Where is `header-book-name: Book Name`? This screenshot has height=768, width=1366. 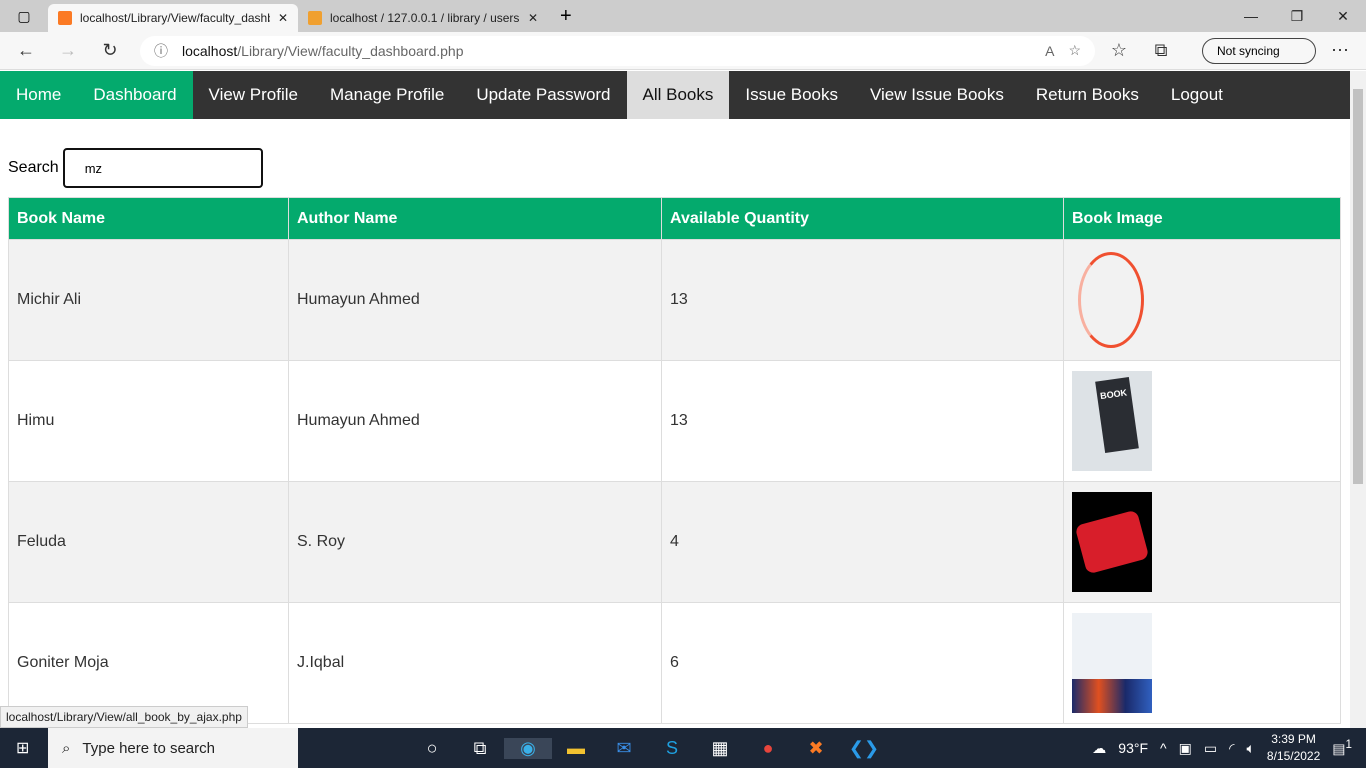 header-book-name: Book Name is located at coordinates (148, 218).